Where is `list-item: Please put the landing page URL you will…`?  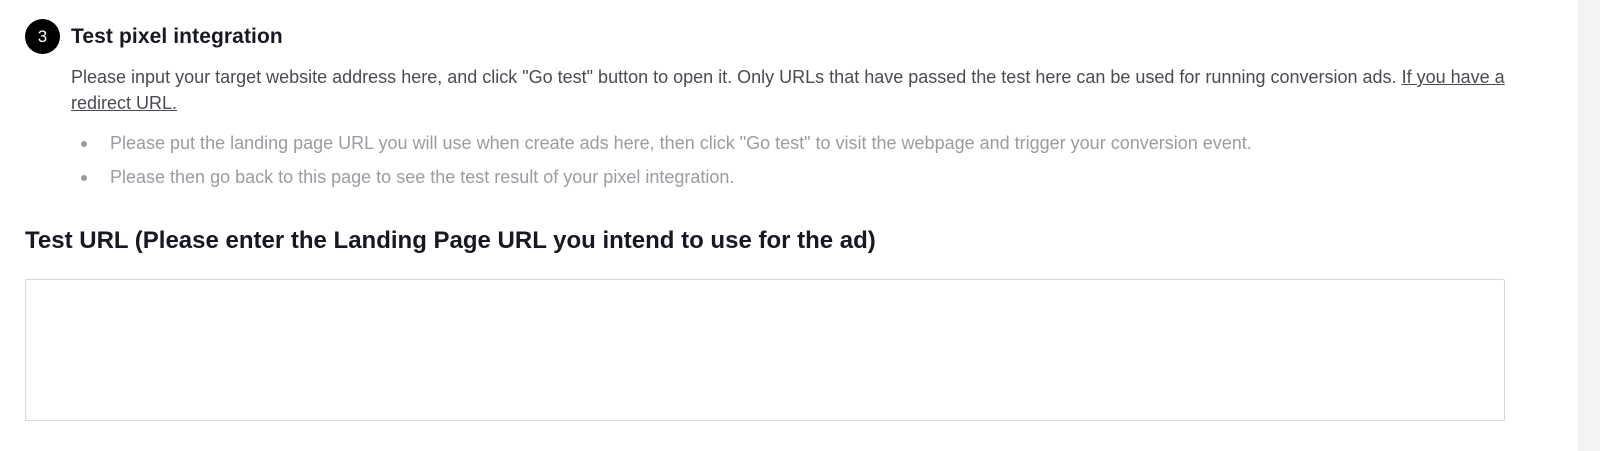
list-item: Please put the landing page URL you will… is located at coordinates (661, 143).